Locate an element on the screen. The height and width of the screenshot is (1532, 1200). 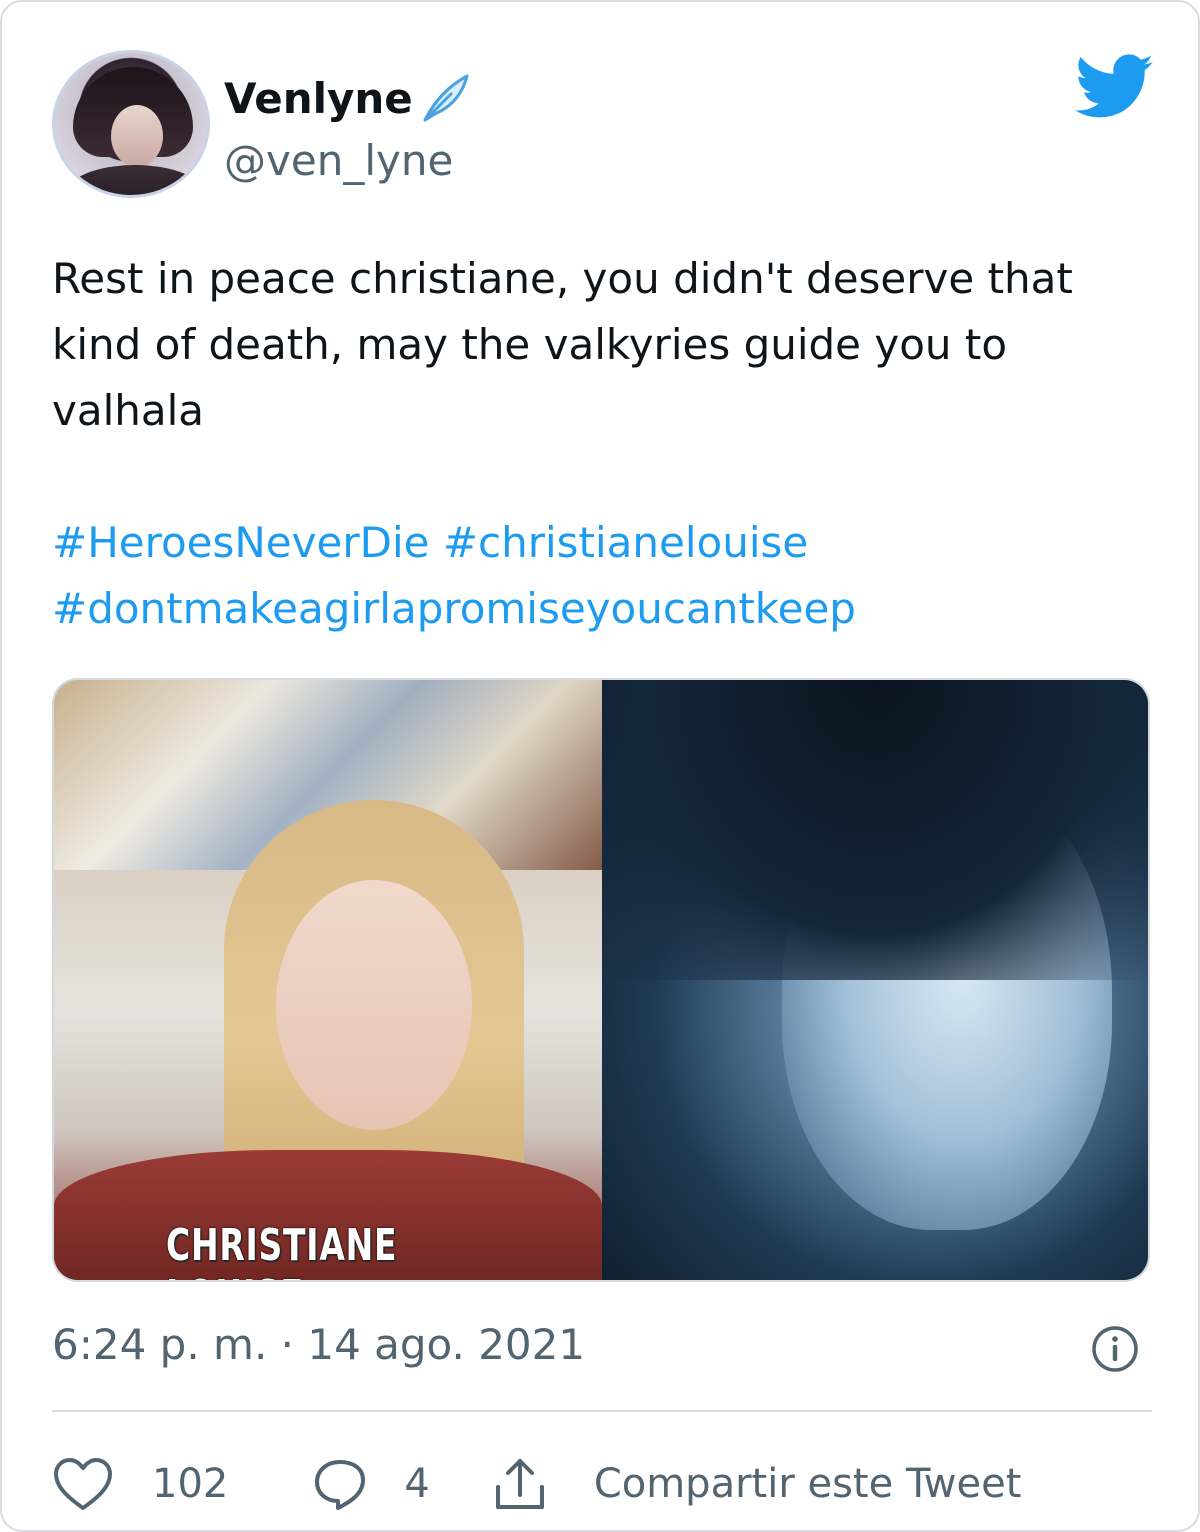
avatar is located at coordinates (131, 124).